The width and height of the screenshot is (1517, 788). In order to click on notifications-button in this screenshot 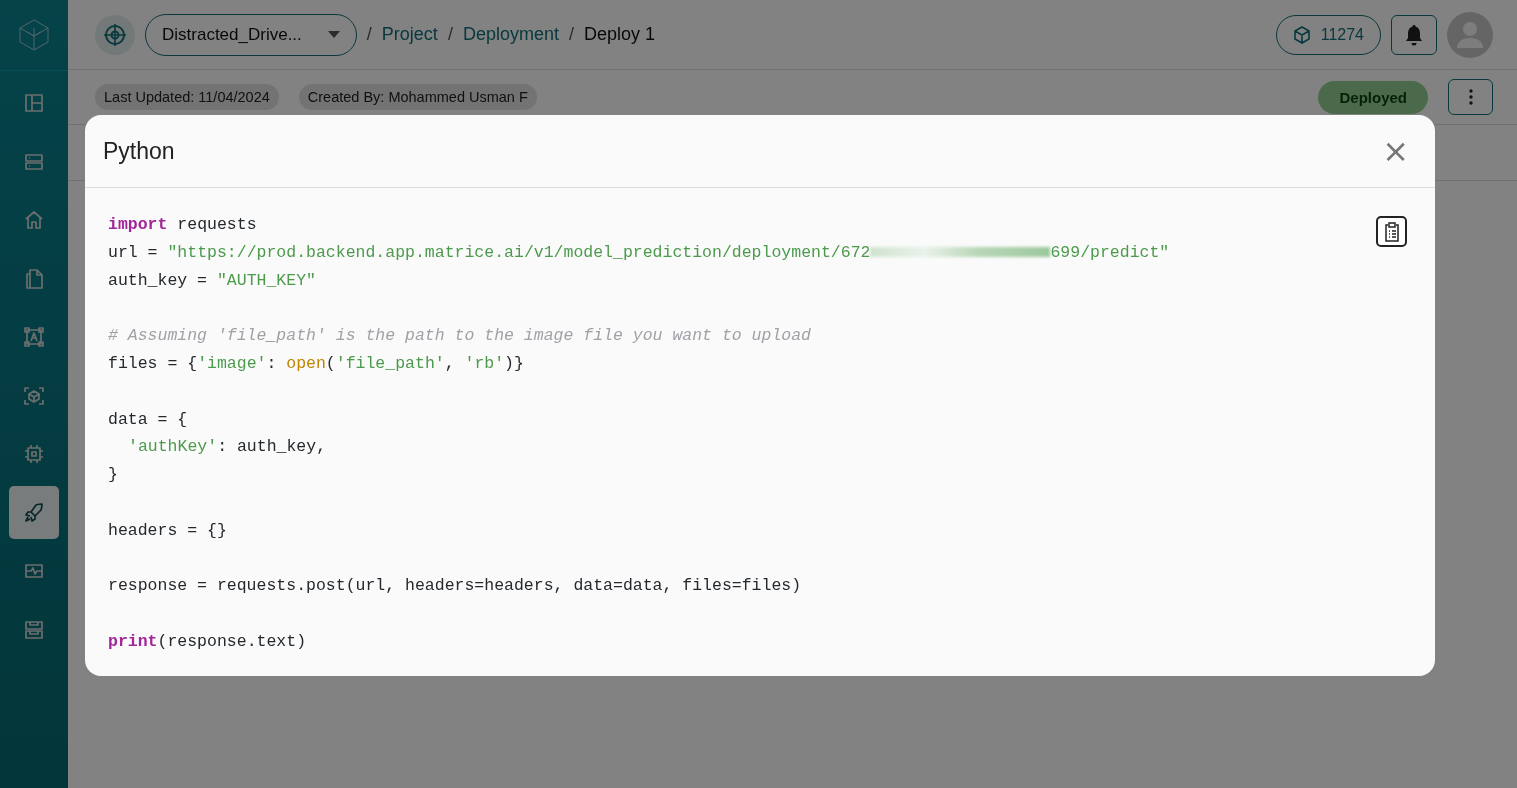, I will do `click(1414, 34)`.